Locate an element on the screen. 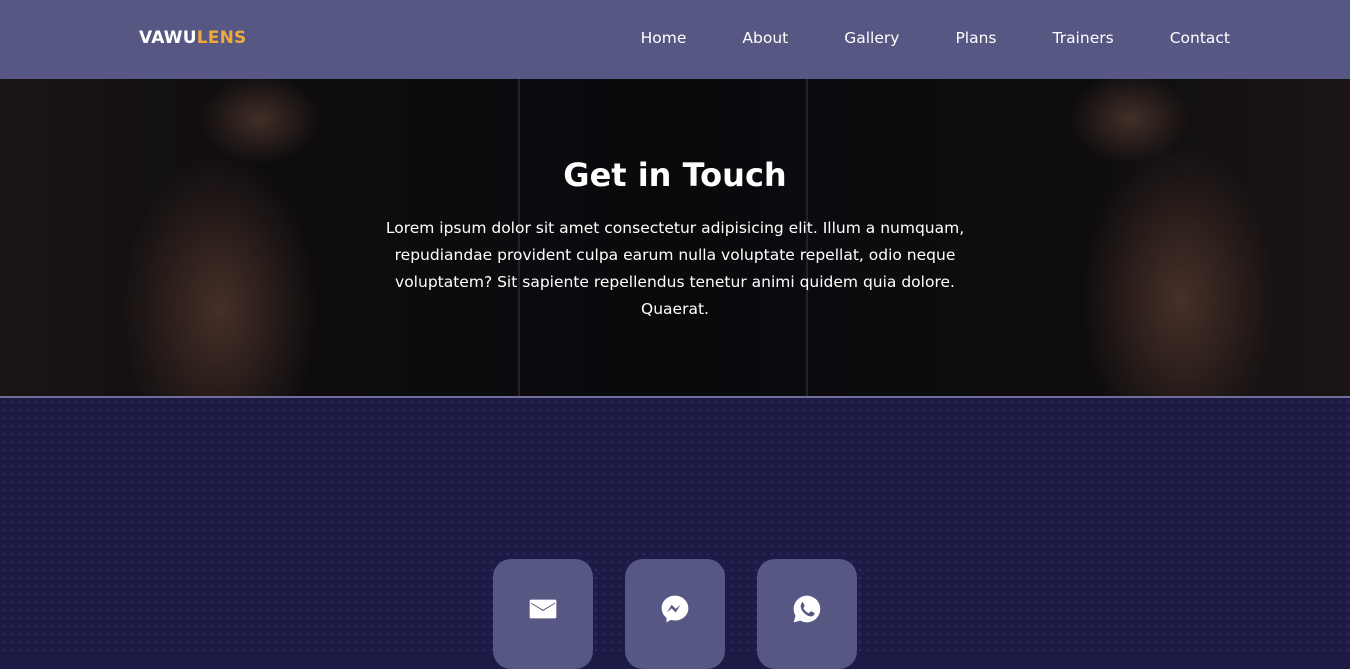 This screenshot has width=1350, height=669. nav-link-about: About is located at coordinates (765, 38).